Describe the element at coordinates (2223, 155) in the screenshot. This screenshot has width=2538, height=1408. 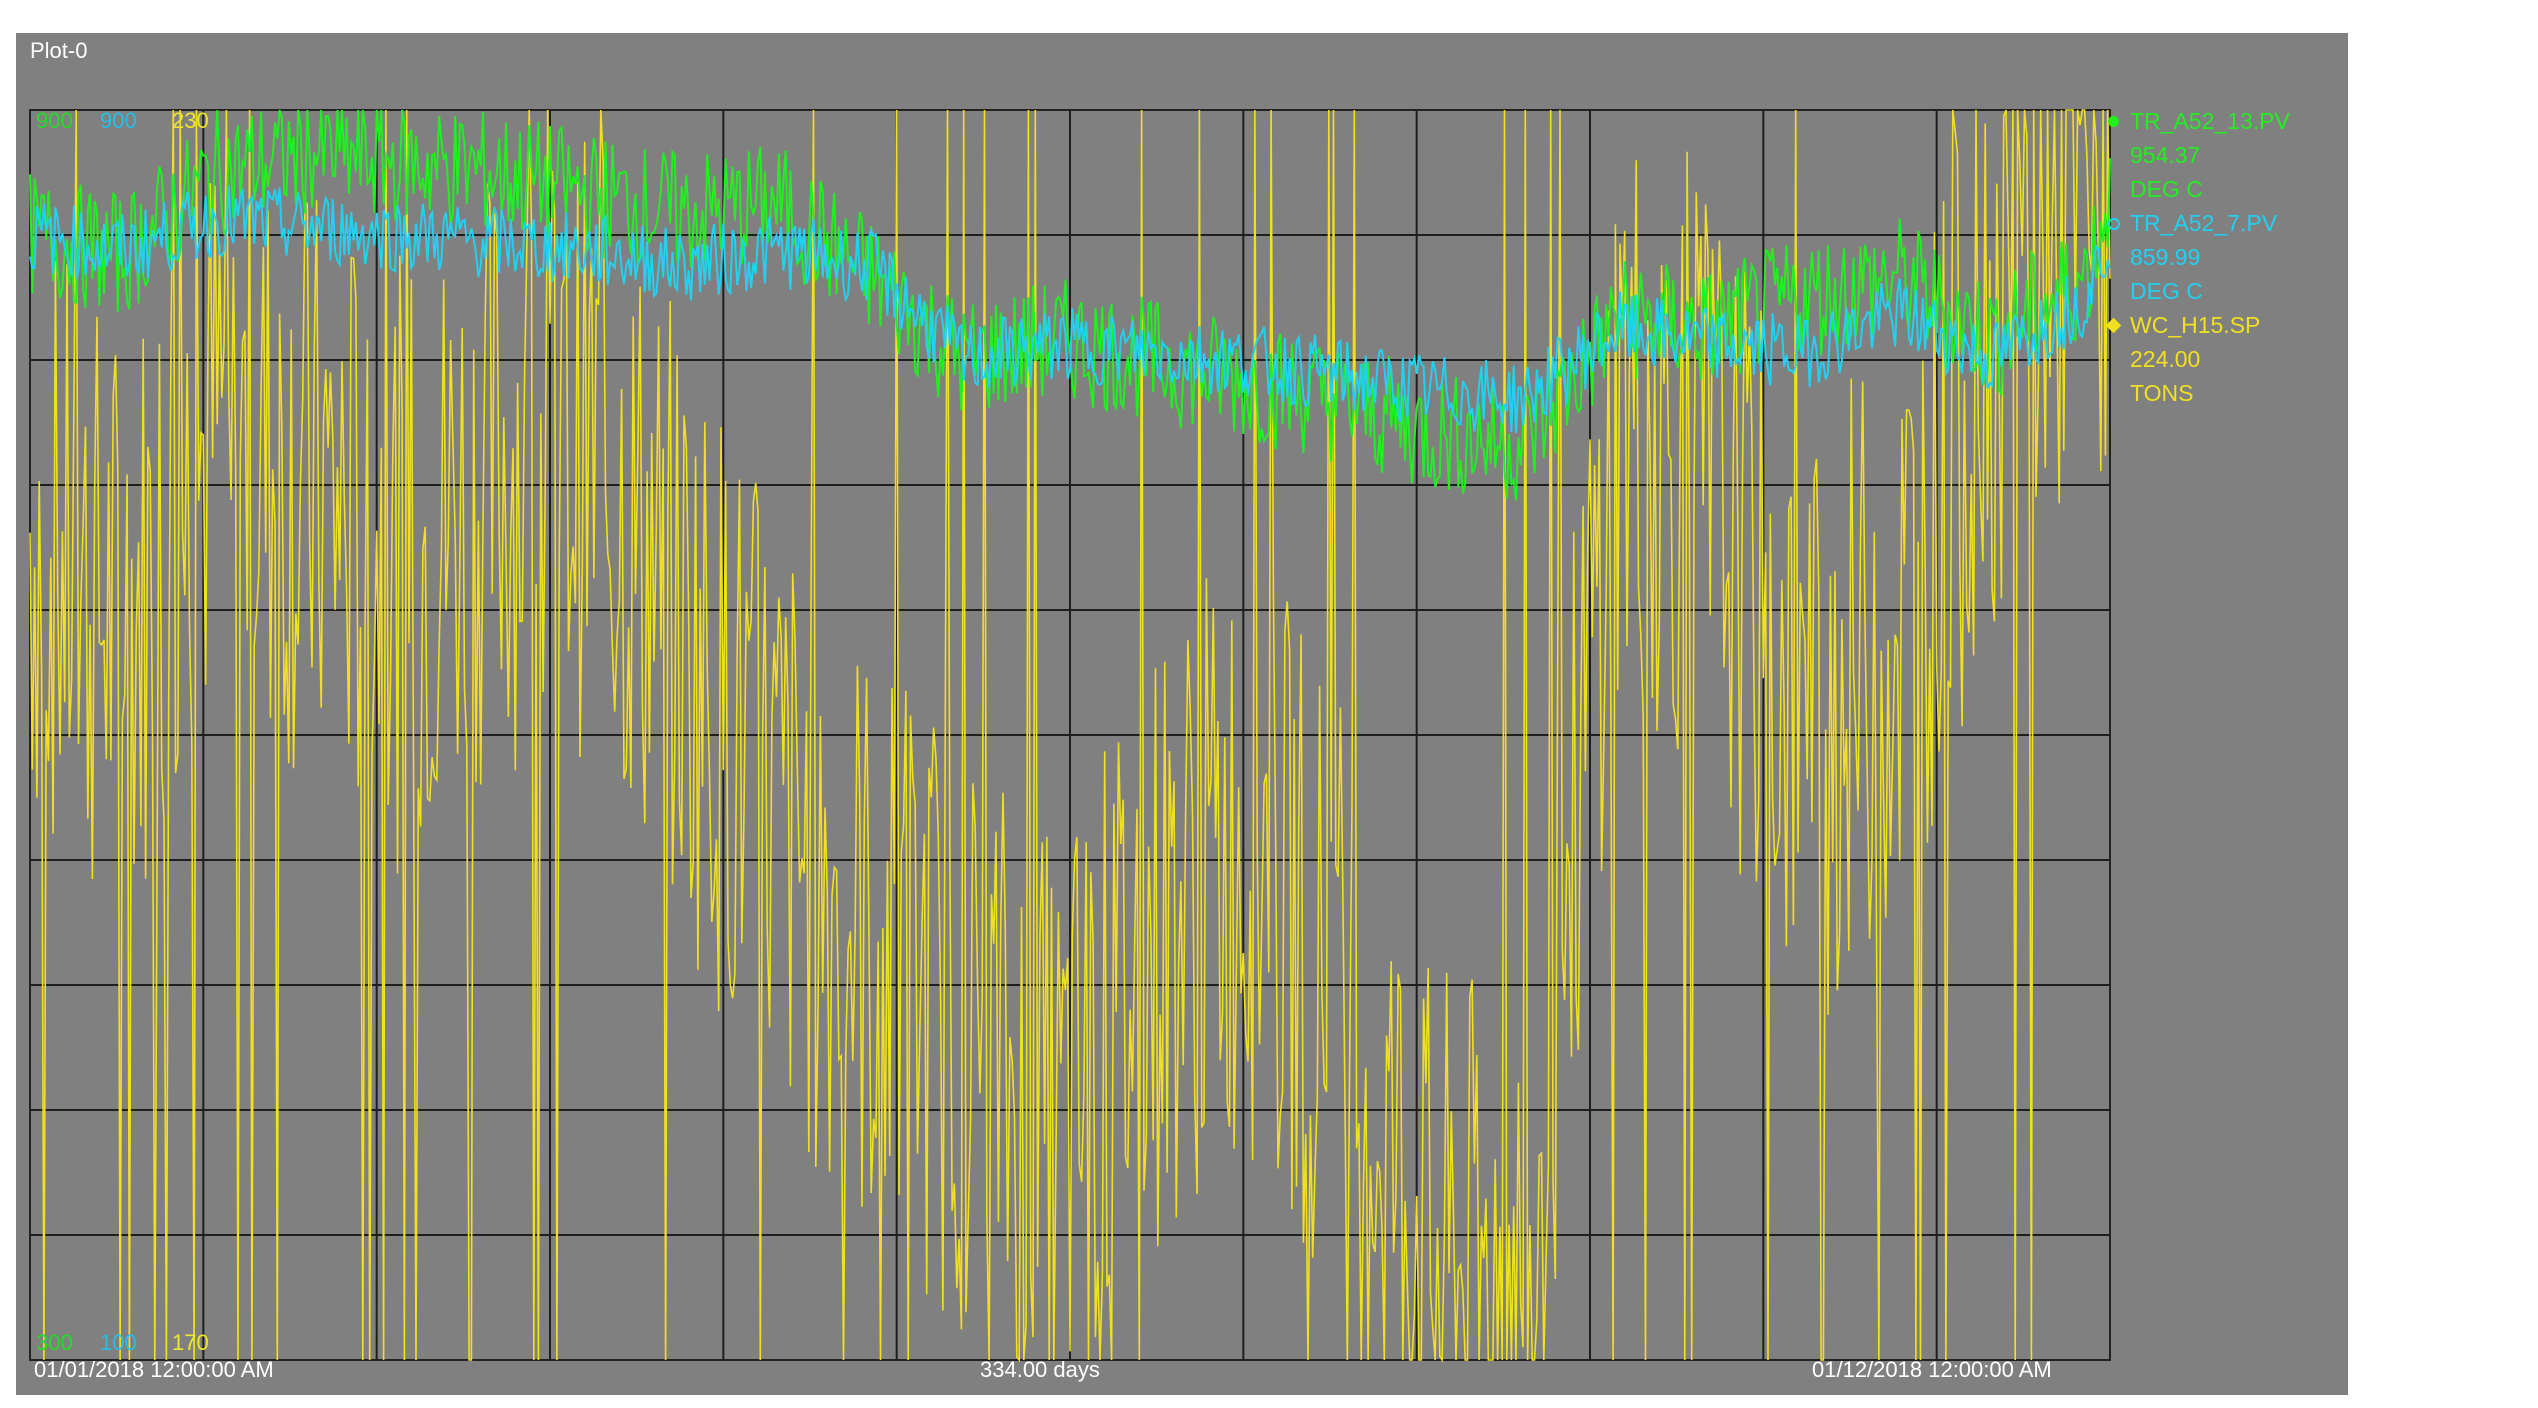
I see `legend-item-tr-a52-13: TR_A52_13.PV 954.37 DEG C` at that location.